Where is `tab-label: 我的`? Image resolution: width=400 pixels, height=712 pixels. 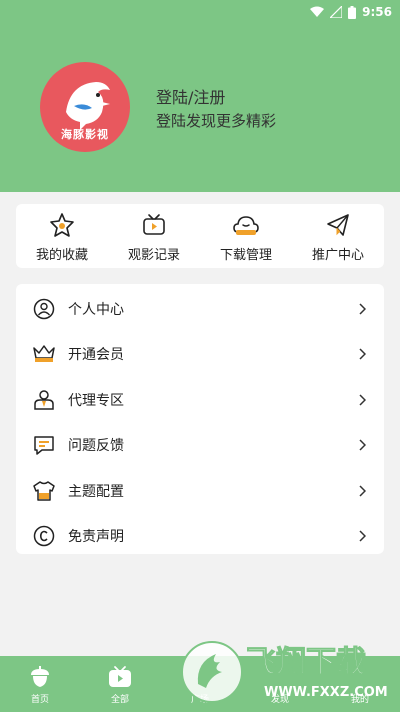 tab-label: 我的 is located at coordinates (359, 699).